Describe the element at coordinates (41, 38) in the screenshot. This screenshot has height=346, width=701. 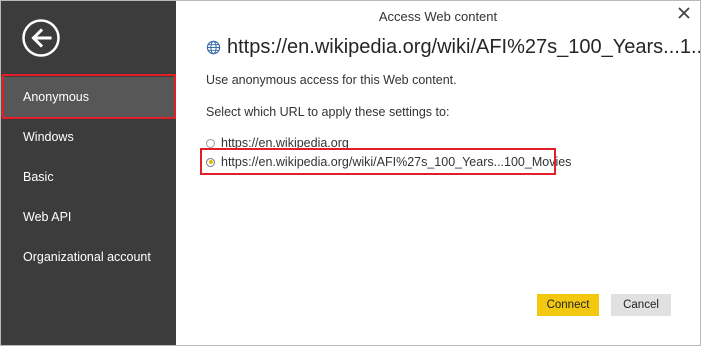
I see `back-arrow-icon` at that location.